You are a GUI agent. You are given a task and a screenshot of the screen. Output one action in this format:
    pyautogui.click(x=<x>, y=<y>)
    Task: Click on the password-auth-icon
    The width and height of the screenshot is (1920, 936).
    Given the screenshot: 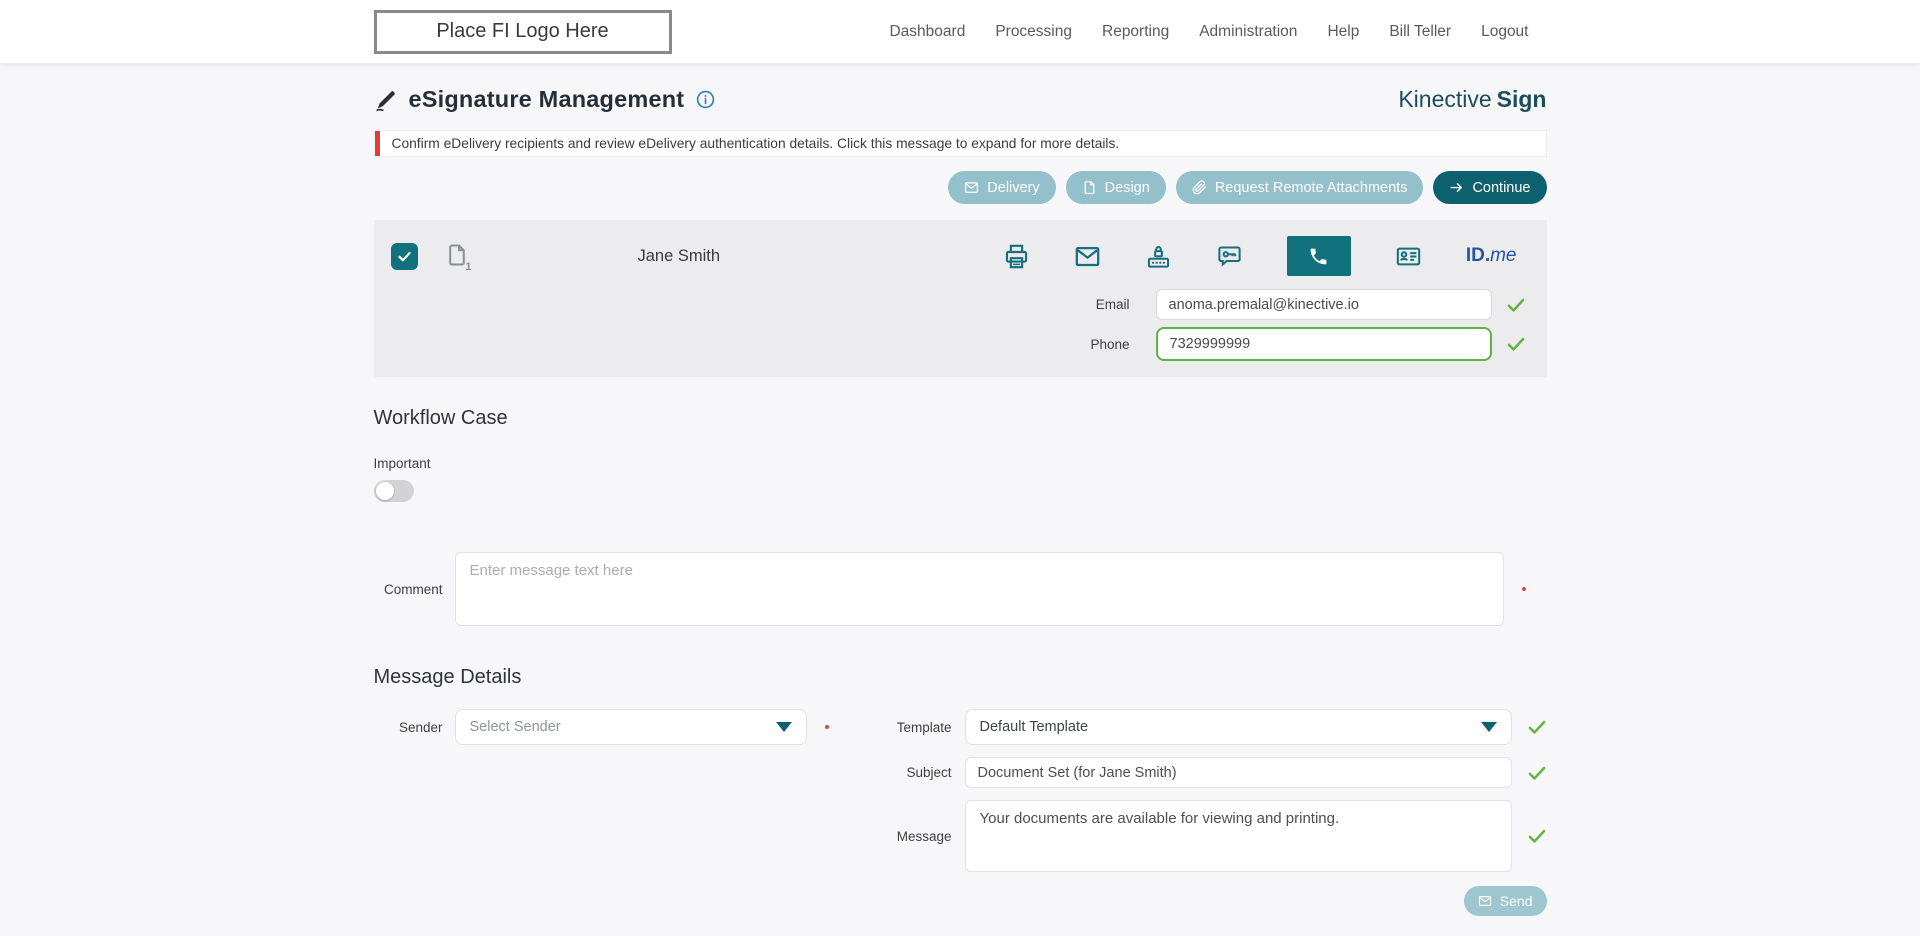 What is the action you would take?
    pyautogui.click(x=1158, y=256)
    